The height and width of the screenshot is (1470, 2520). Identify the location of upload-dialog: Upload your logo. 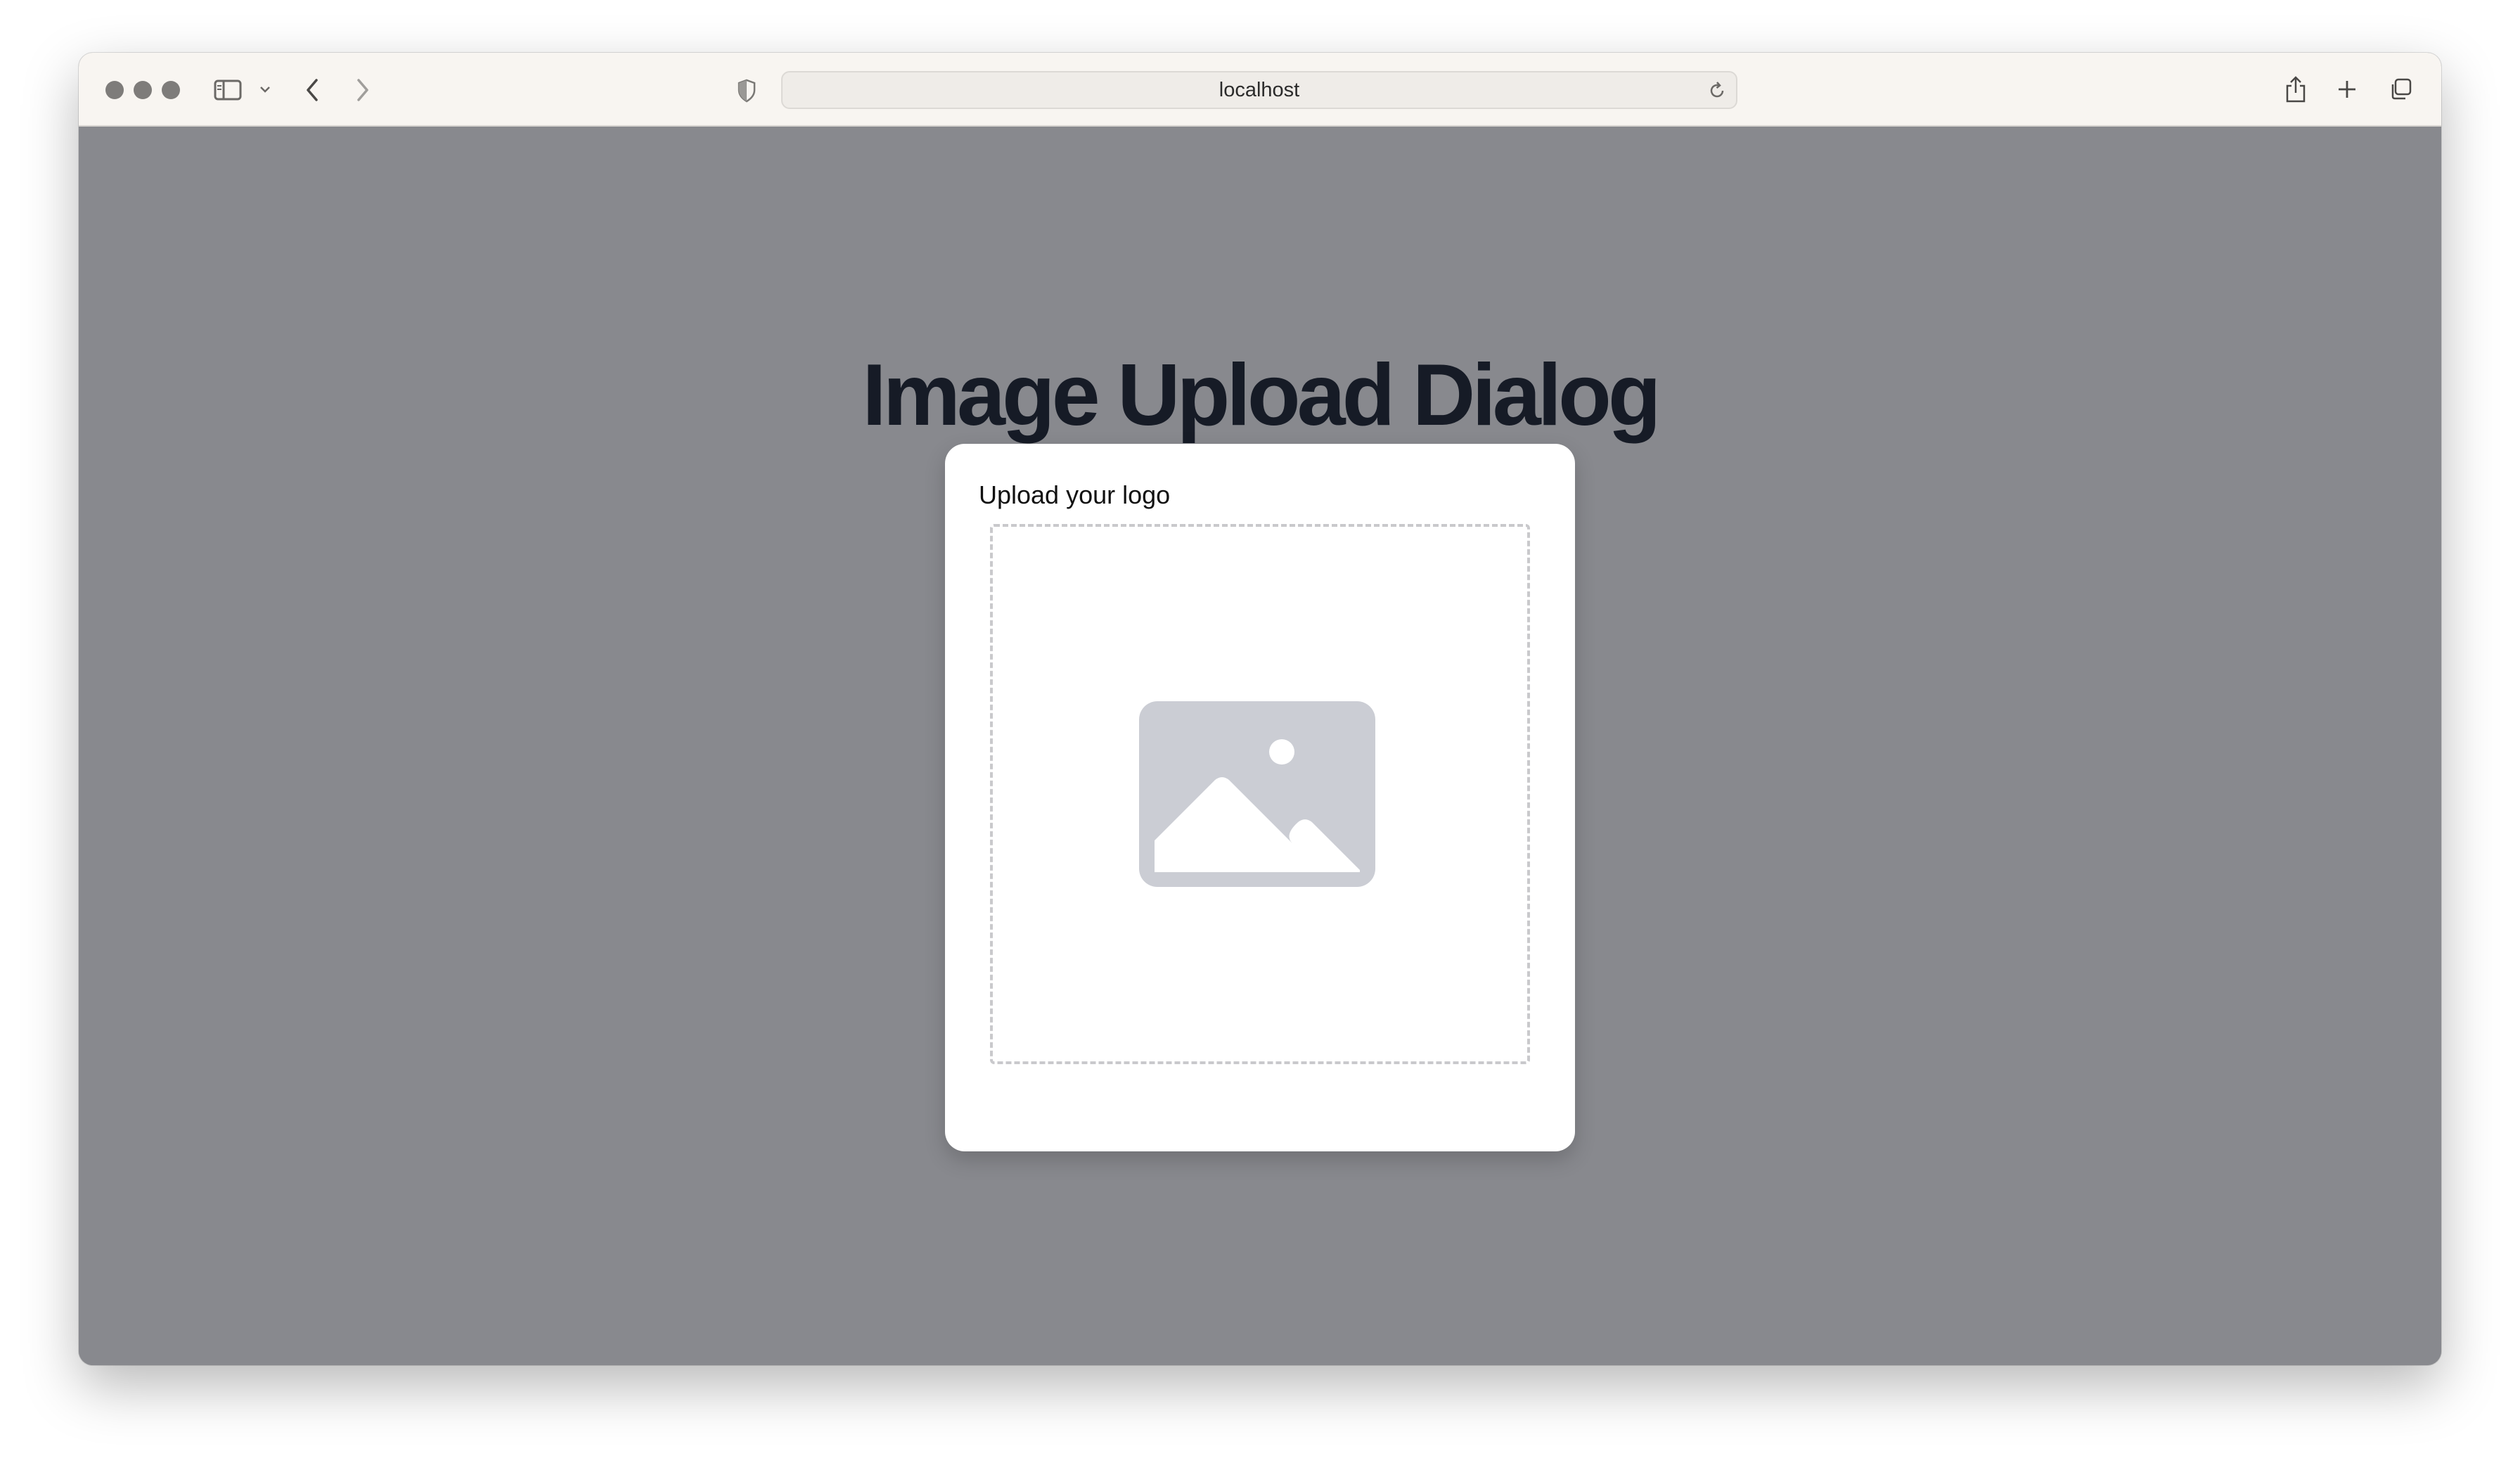
(1260, 797).